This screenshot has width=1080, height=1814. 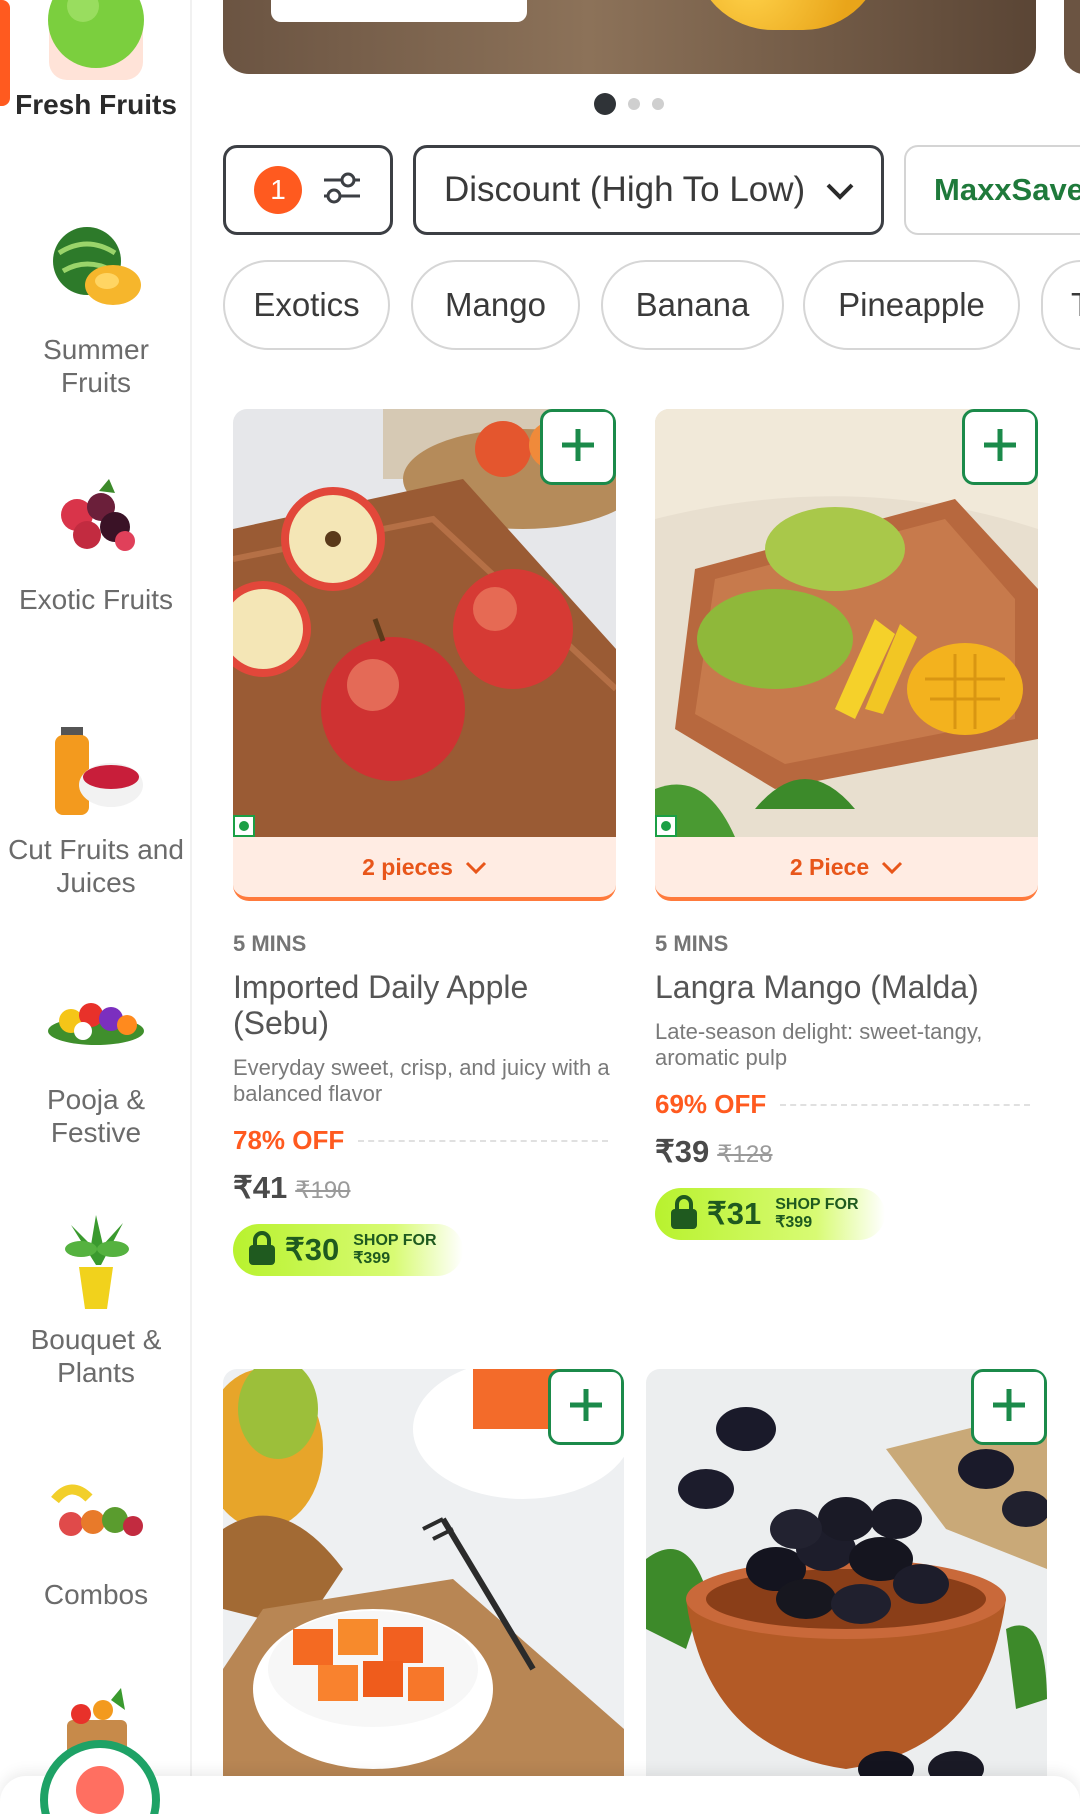 I want to click on locked-price: ₹31, so click(x=734, y=1213).